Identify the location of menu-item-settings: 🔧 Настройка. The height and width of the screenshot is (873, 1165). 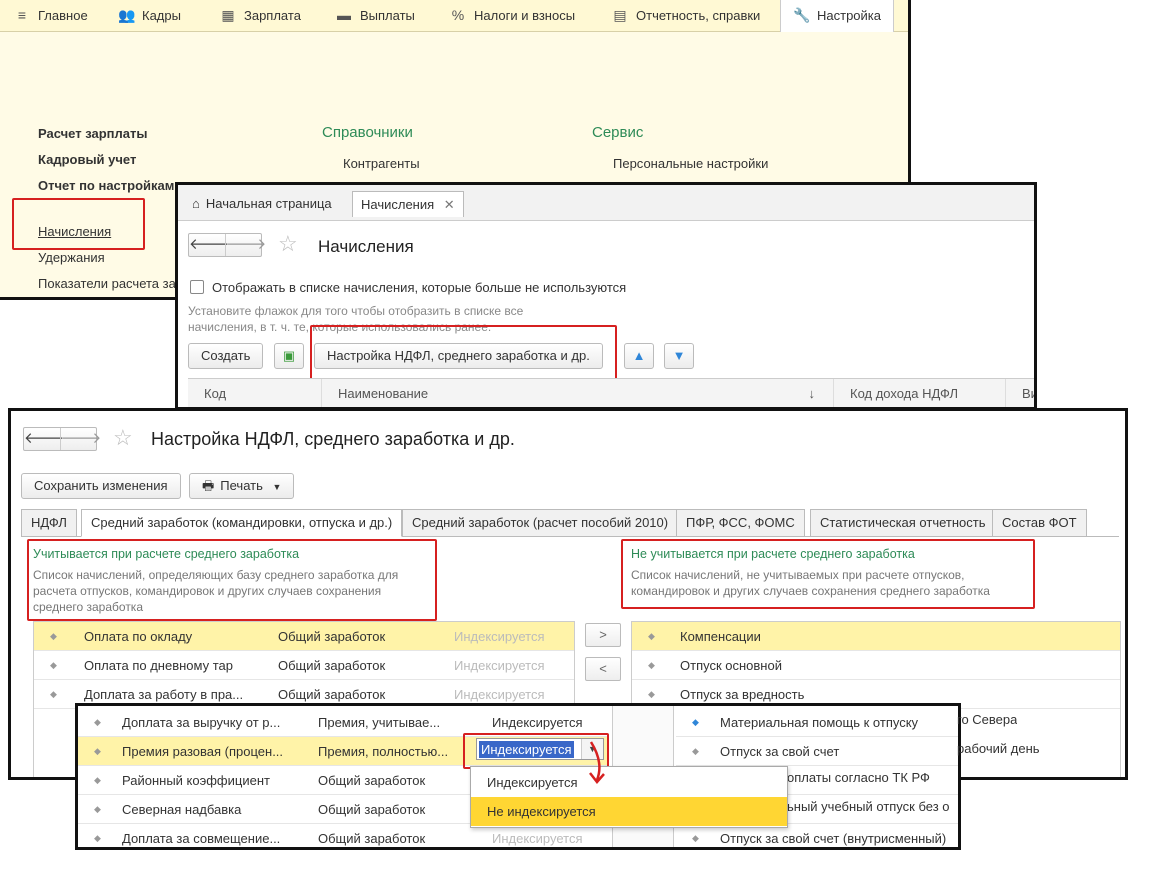
(837, 16).